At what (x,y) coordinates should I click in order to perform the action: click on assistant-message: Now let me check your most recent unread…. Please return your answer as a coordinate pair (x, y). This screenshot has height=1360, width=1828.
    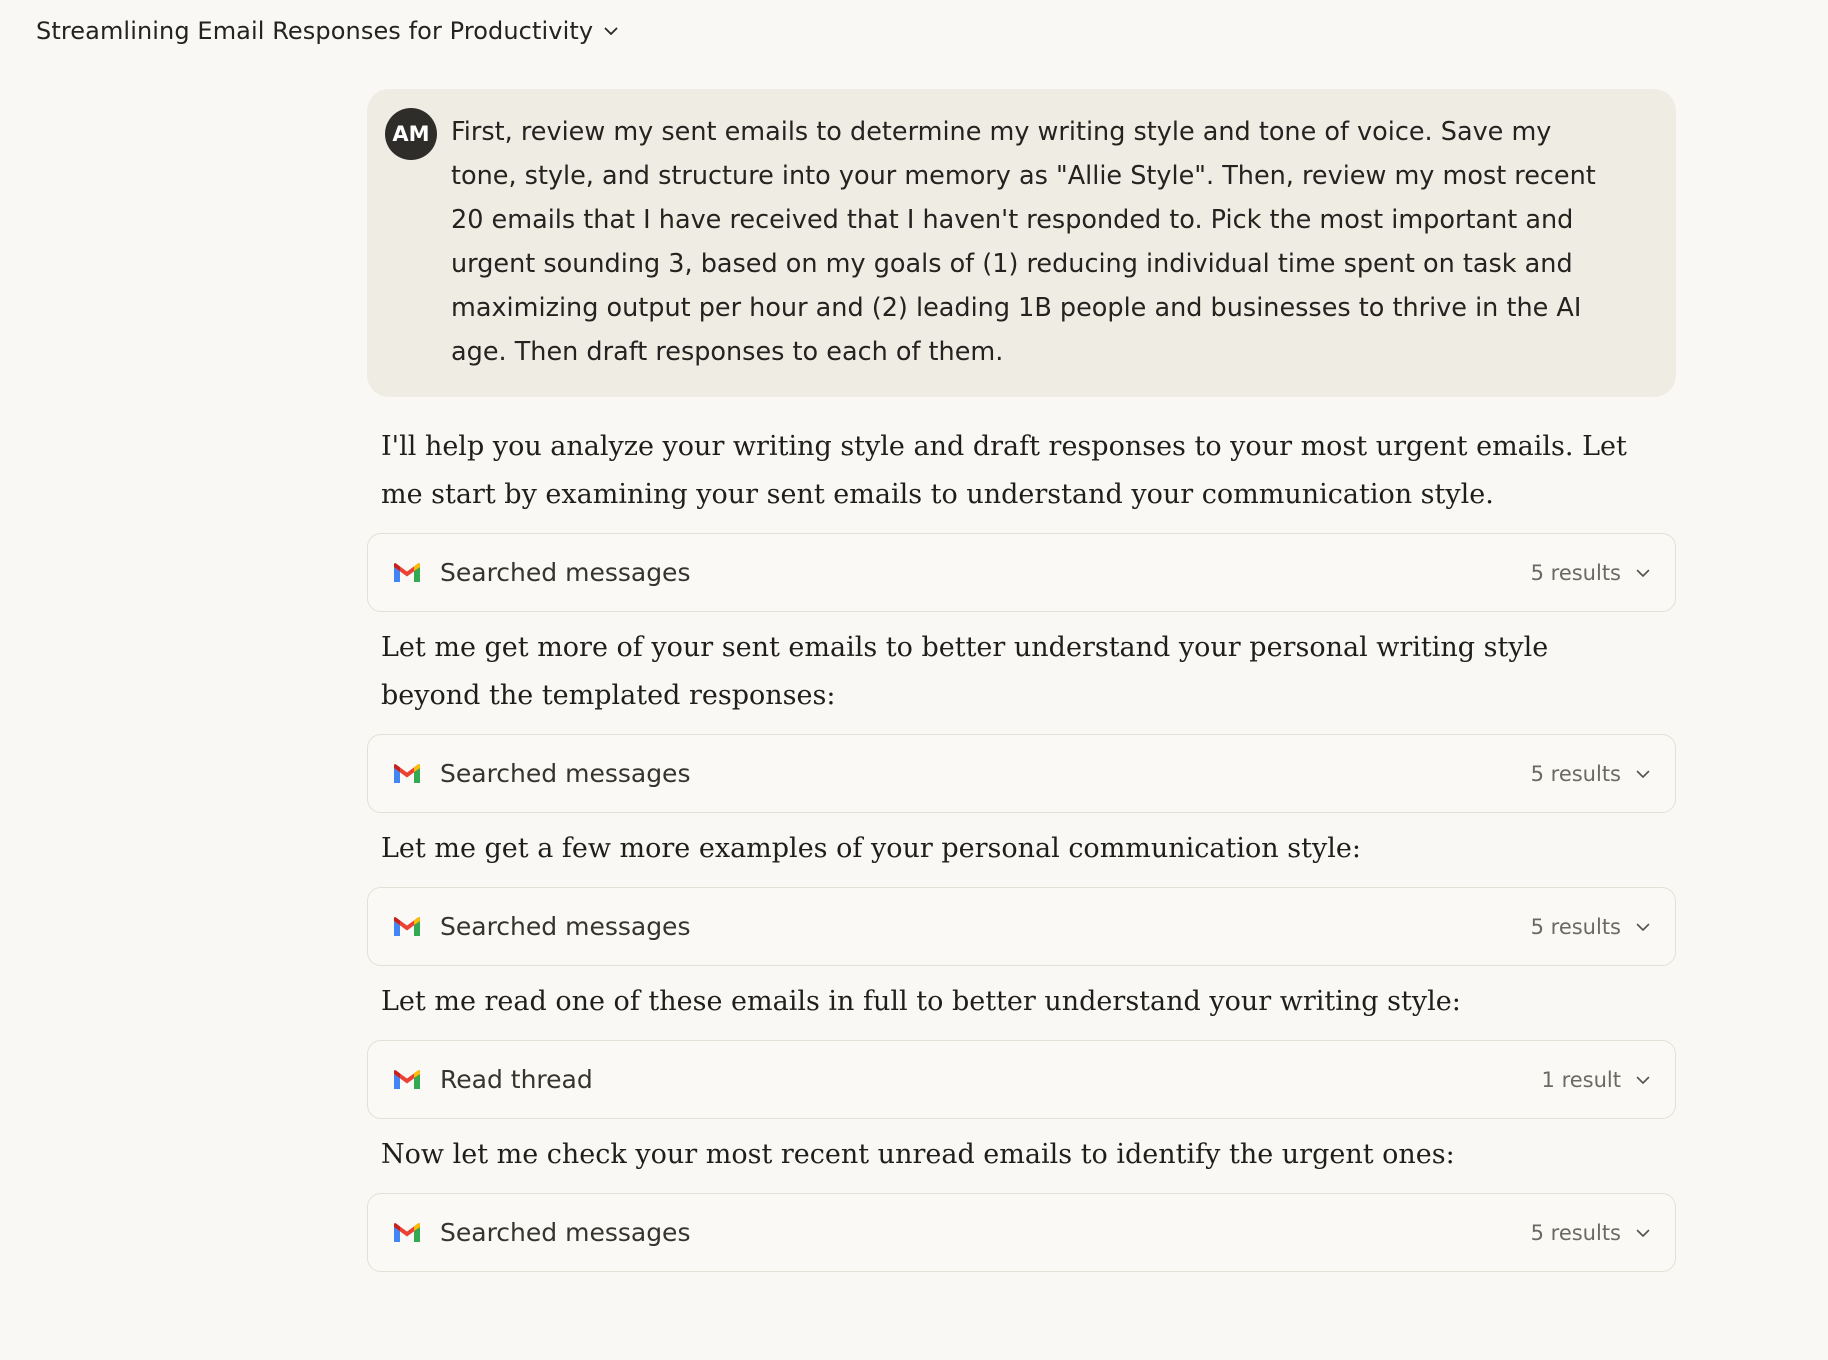
    Looking at the image, I should click on (918, 1154).